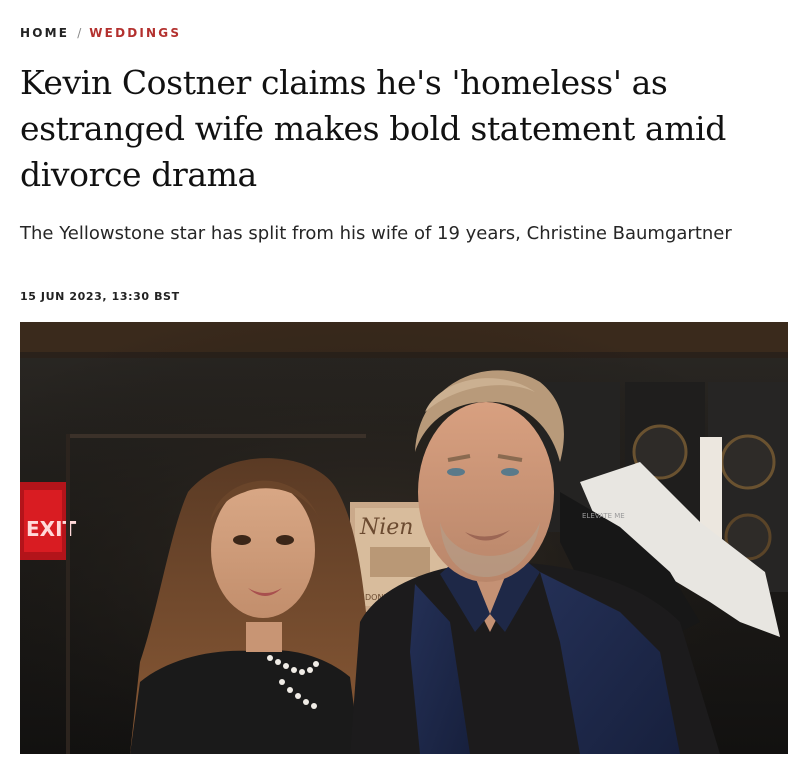 Image resolution: width=807 pixels, height=767 pixels. What do you see at coordinates (100, 296) in the screenshot?
I see `article-dateline: 15 JUN 2023, 13:30 BST` at bounding box center [100, 296].